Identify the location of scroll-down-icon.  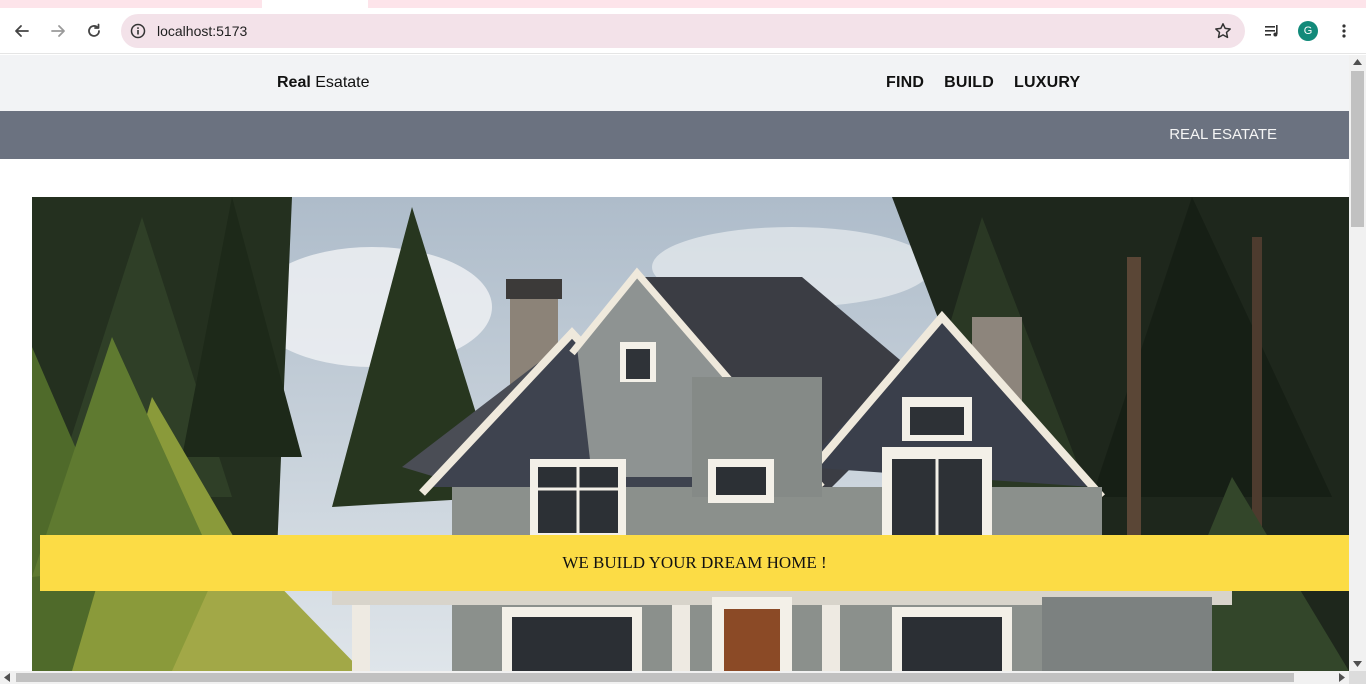
(1357, 664).